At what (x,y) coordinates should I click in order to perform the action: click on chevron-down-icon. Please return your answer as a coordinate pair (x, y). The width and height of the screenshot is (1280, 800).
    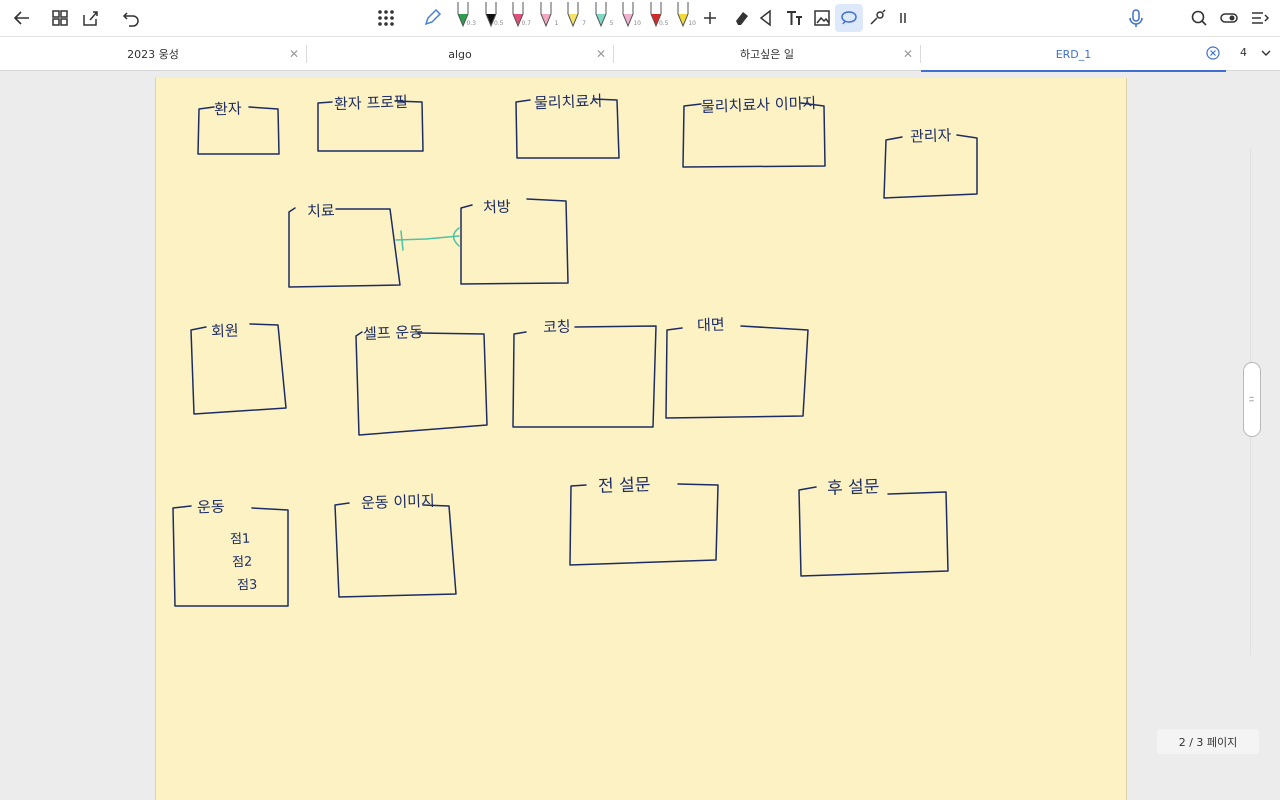
    Looking at the image, I should click on (1266, 52).